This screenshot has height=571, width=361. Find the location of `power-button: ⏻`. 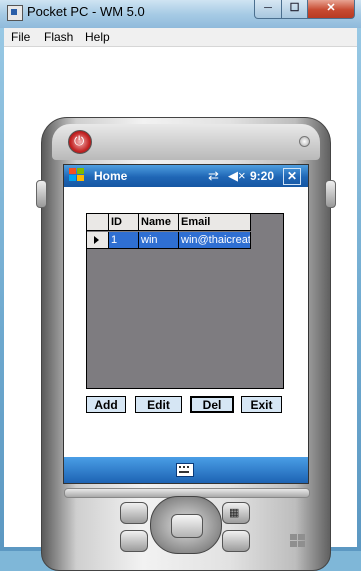

power-button: ⏻ is located at coordinates (80, 142).